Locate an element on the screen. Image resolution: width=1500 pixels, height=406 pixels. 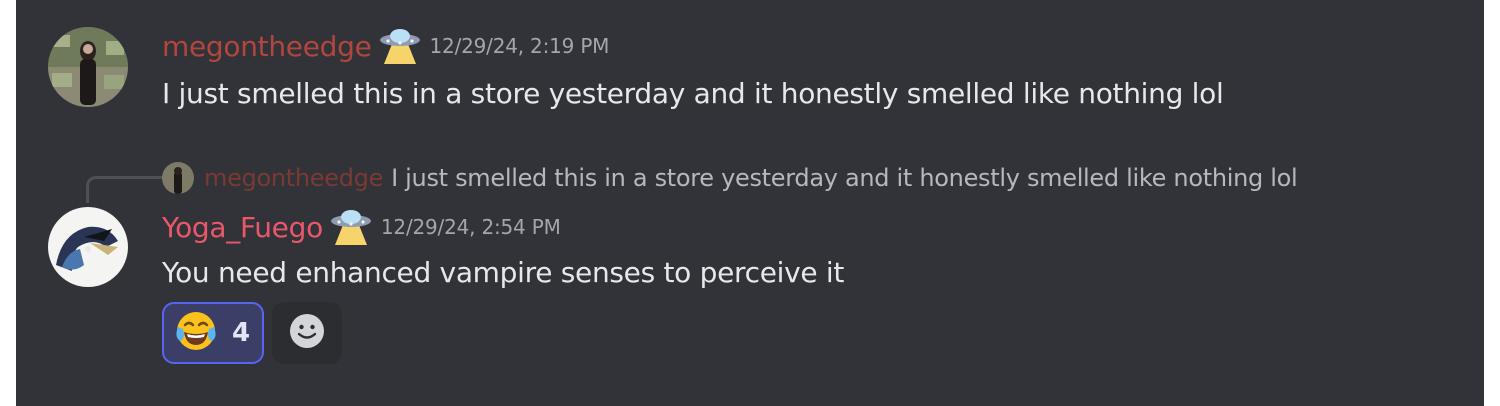
add-reaction-button is located at coordinates (307, 333).